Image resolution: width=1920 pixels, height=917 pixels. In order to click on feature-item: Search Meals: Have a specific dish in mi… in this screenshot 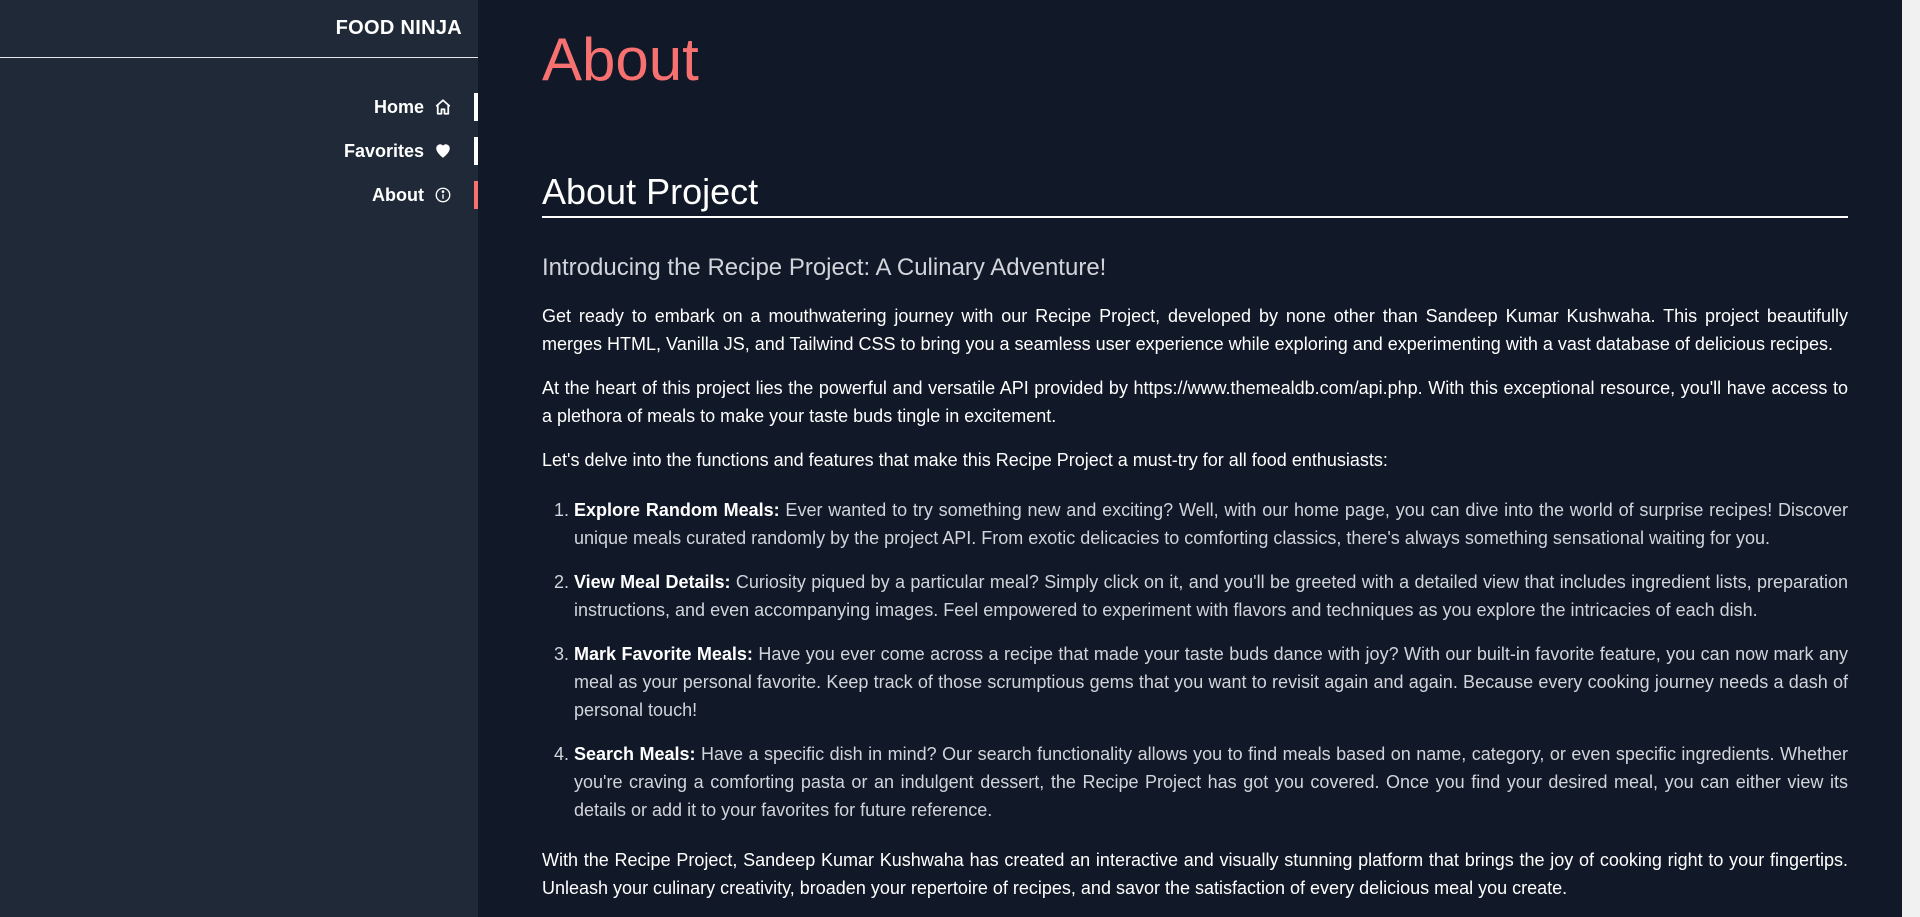, I will do `click(1211, 782)`.